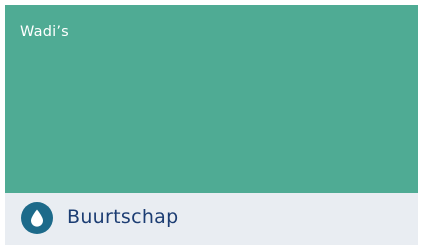  What do you see at coordinates (37, 218) in the screenshot?
I see `water-drop-icon` at bounding box center [37, 218].